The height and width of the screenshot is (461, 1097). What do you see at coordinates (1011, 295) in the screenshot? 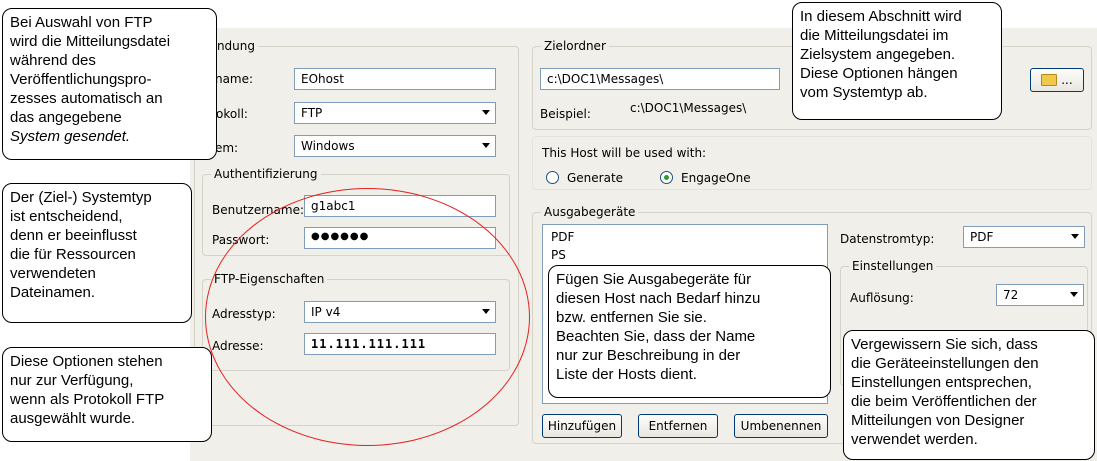
I see `resolution-value: 72` at bounding box center [1011, 295].